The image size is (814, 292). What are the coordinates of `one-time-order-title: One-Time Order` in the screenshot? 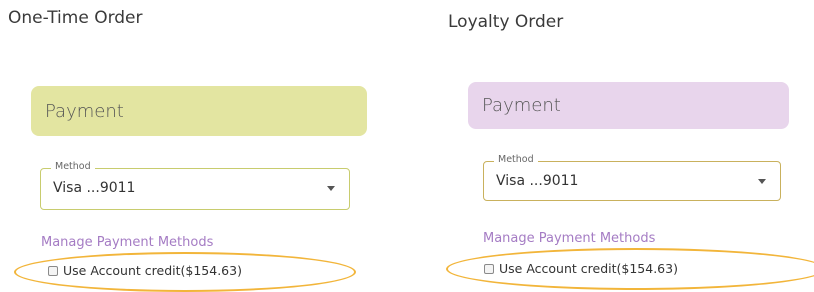 It's located at (75, 18).